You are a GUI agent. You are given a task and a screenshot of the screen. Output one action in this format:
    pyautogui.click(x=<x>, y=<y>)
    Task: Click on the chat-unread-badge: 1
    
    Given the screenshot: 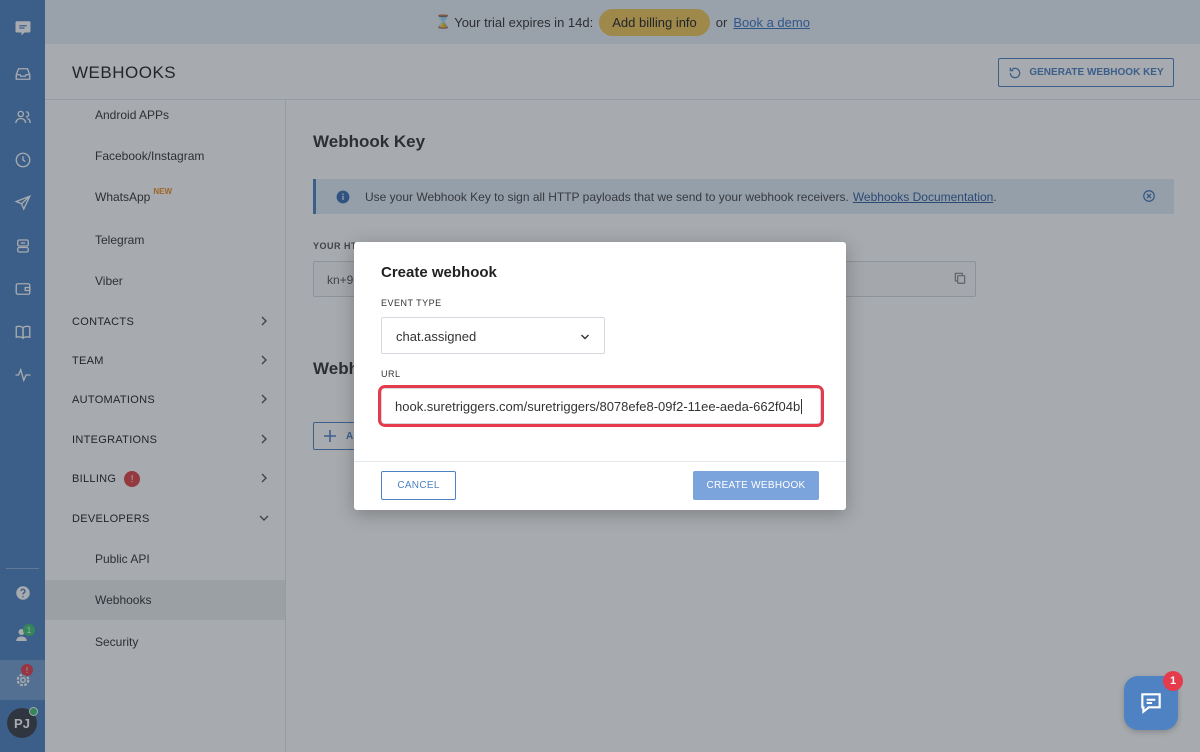 What is the action you would take?
    pyautogui.click(x=1173, y=681)
    